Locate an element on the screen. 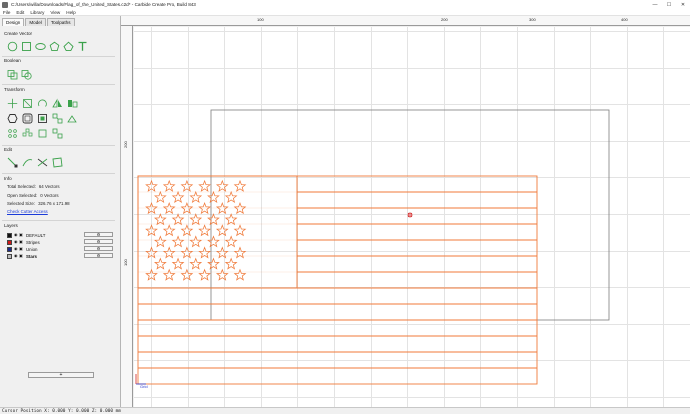 The width and height of the screenshot is (690, 414). menu-file: File is located at coordinates (6, 12).